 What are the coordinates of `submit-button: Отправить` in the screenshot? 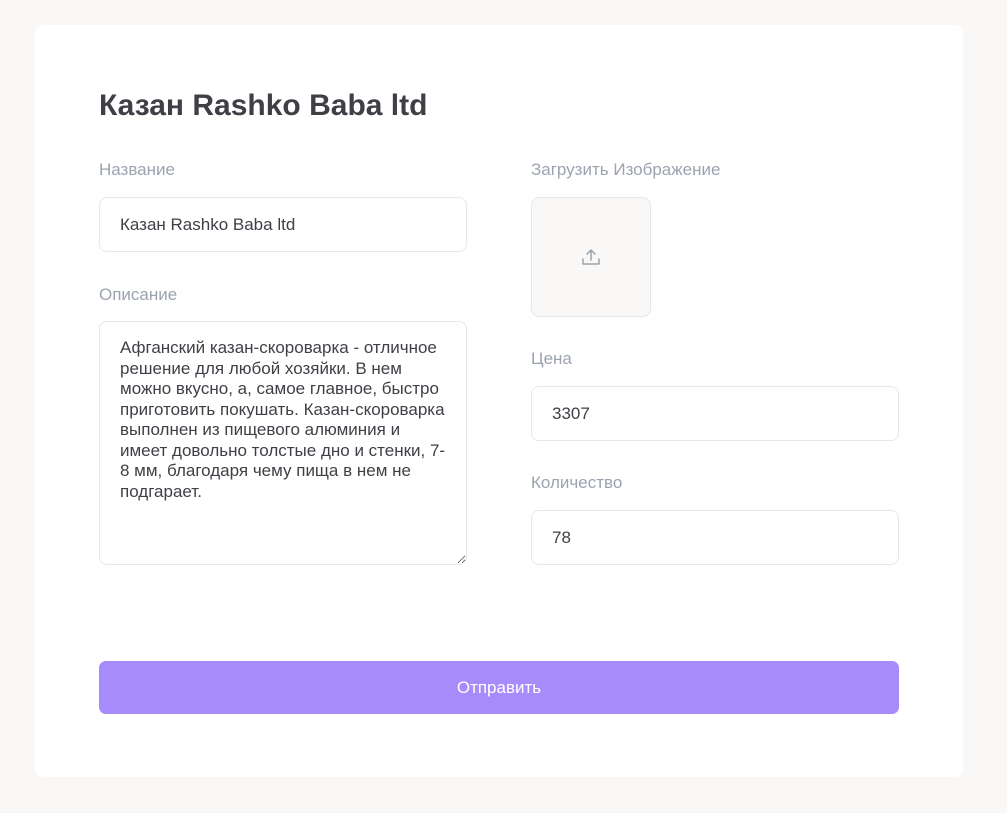 It's located at (499, 687).